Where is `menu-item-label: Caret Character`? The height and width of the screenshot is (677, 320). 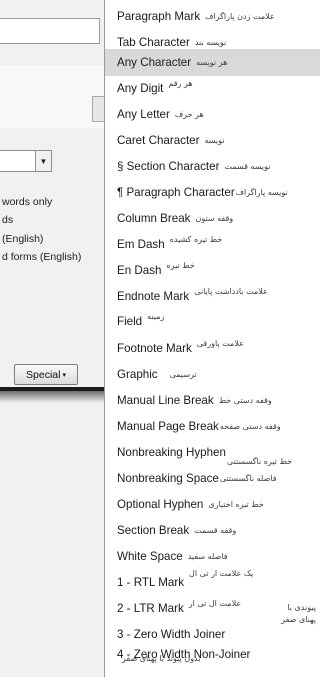
menu-item-label: Caret Character is located at coordinates (158, 140).